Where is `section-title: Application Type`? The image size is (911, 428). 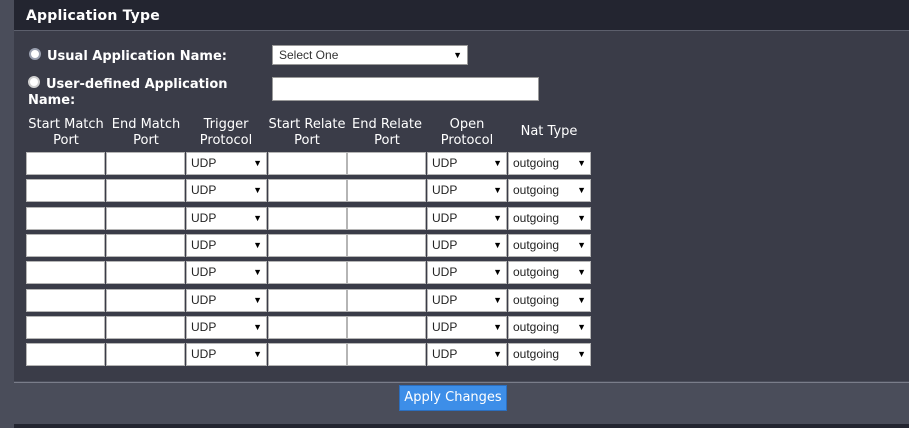
section-title: Application Type is located at coordinates (93, 16).